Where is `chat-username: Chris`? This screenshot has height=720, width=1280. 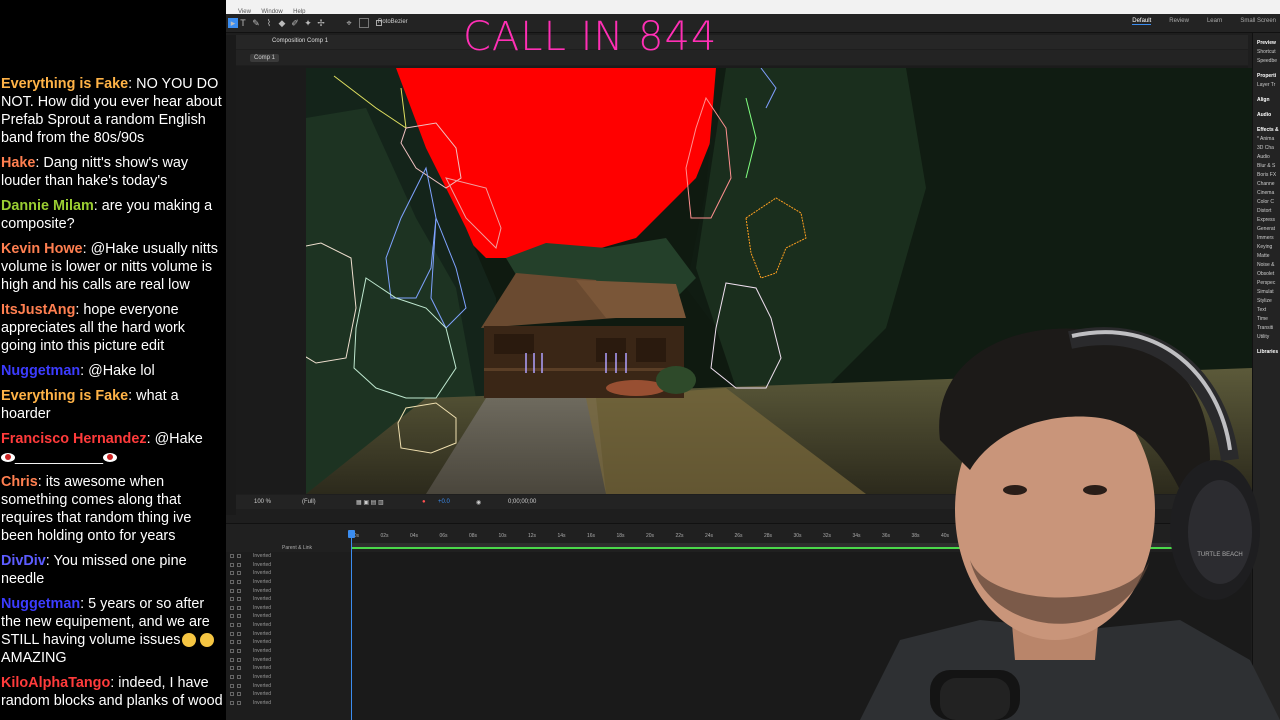
chat-username: Chris is located at coordinates (19, 482).